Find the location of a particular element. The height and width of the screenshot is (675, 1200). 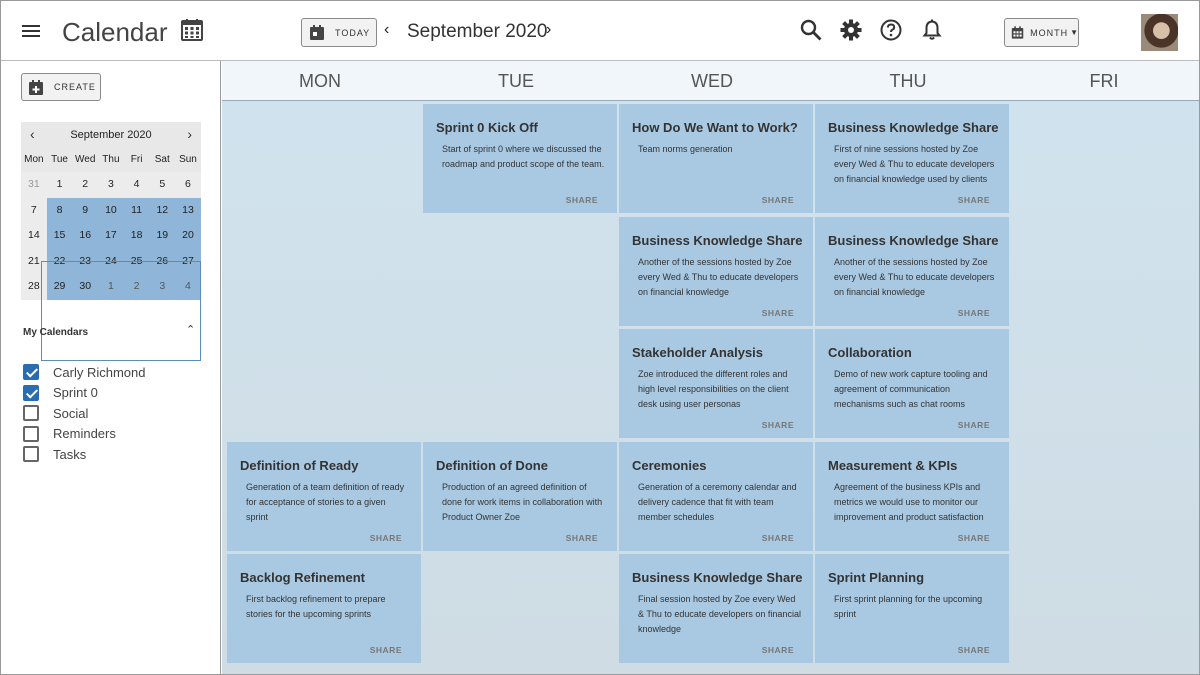

mini-day-cell: 26 is located at coordinates (162, 261).